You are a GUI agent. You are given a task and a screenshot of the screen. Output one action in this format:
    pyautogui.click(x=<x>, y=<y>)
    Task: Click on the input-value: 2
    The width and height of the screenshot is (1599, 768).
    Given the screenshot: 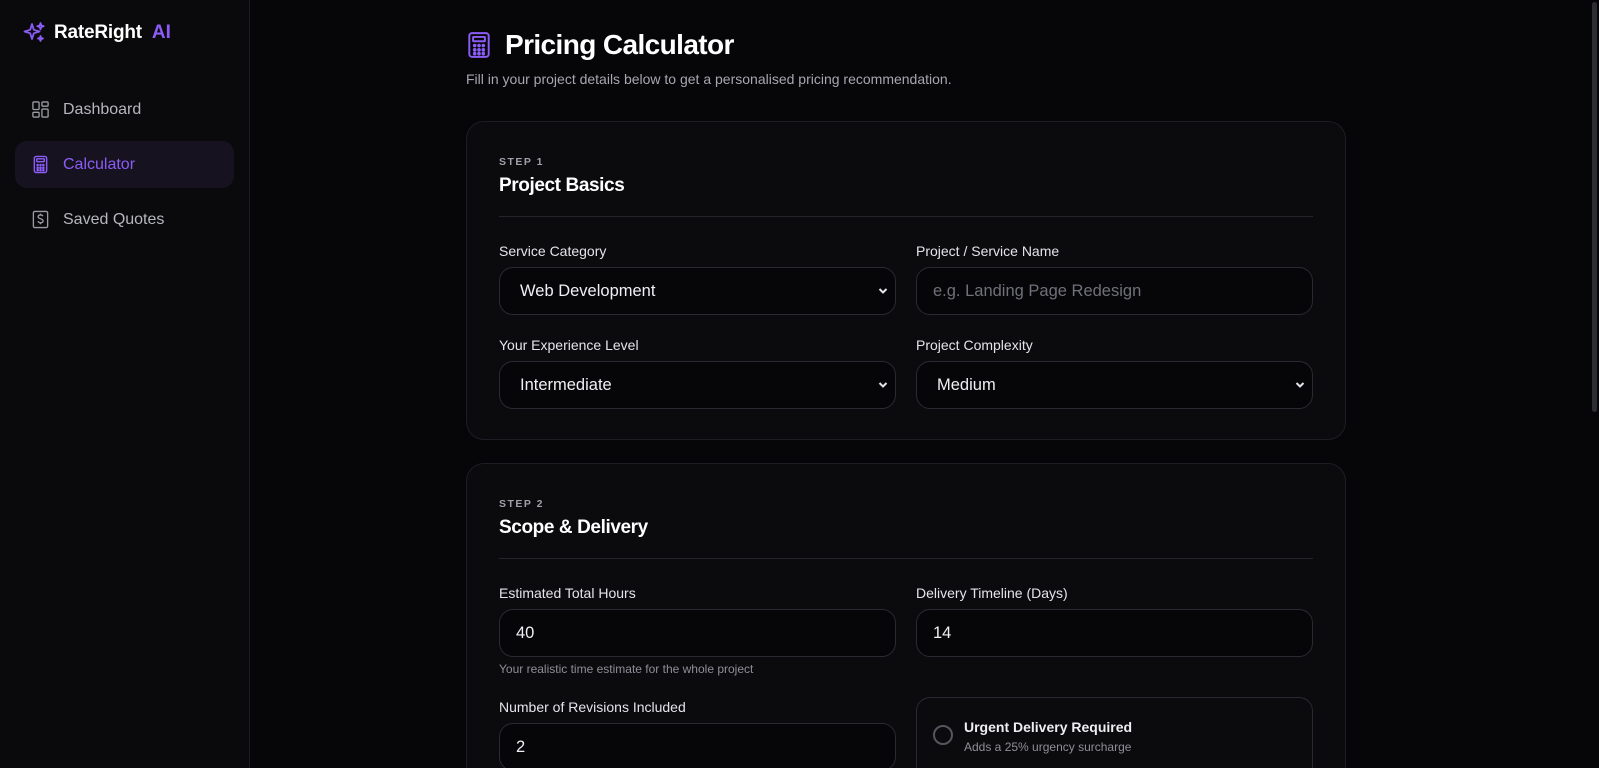 What is the action you would take?
    pyautogui.click(x=521, y=746)
    